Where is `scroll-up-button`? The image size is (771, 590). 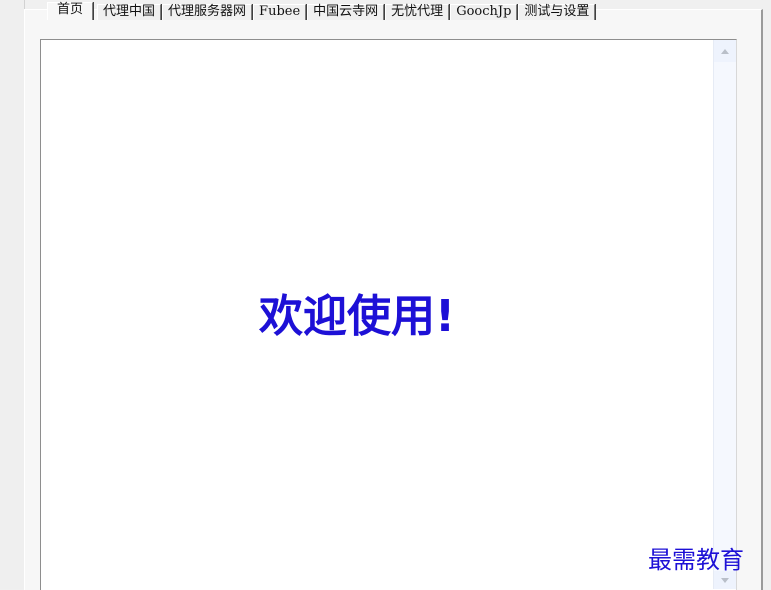
scroll-up-button is located at coordinates (725, 51).